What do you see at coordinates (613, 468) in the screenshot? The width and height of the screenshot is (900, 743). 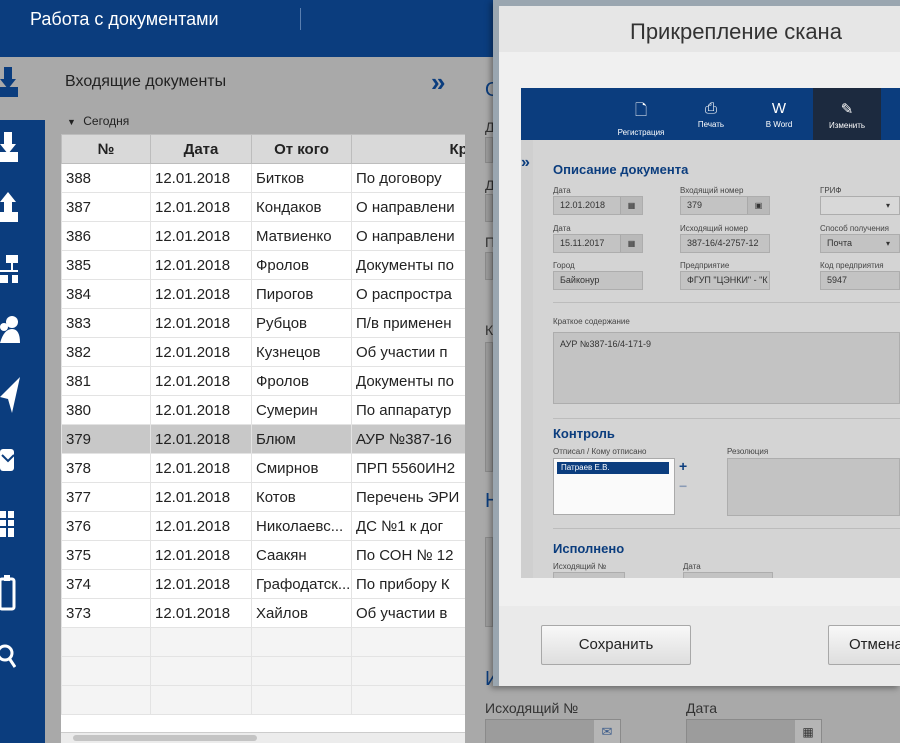 I see `list-item: Патраев Е.В.` at bounding box center [613, 468].